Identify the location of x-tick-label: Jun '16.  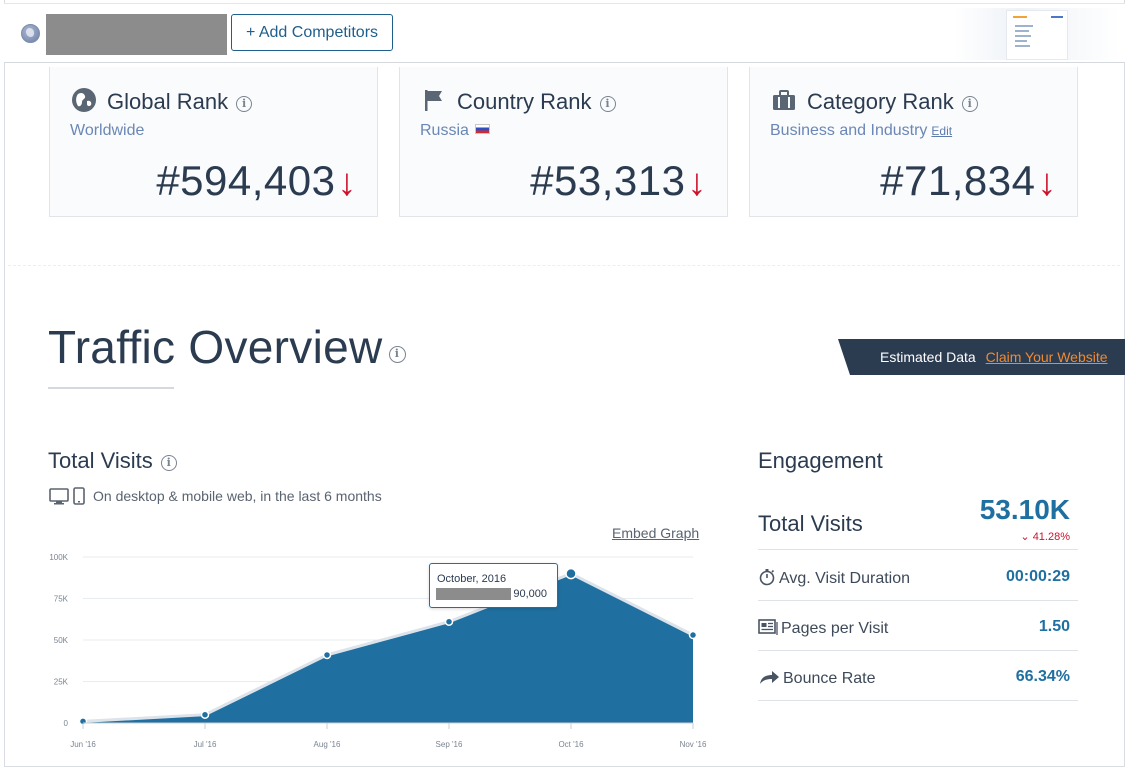
(83, 744).